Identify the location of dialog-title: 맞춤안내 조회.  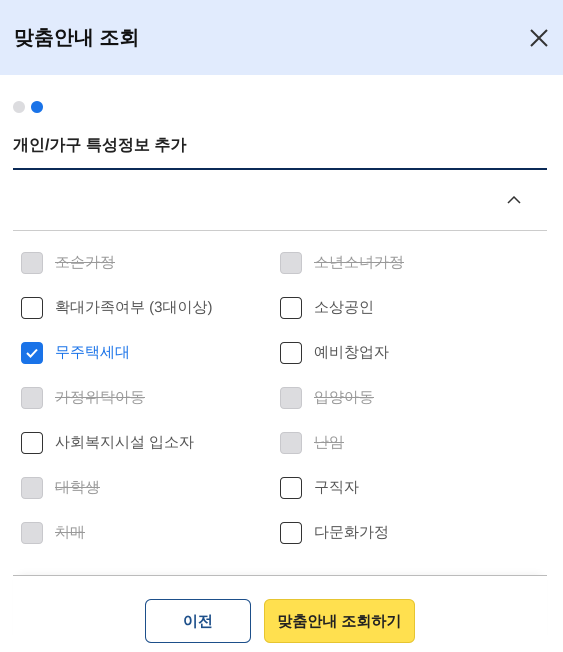
(77, 38).